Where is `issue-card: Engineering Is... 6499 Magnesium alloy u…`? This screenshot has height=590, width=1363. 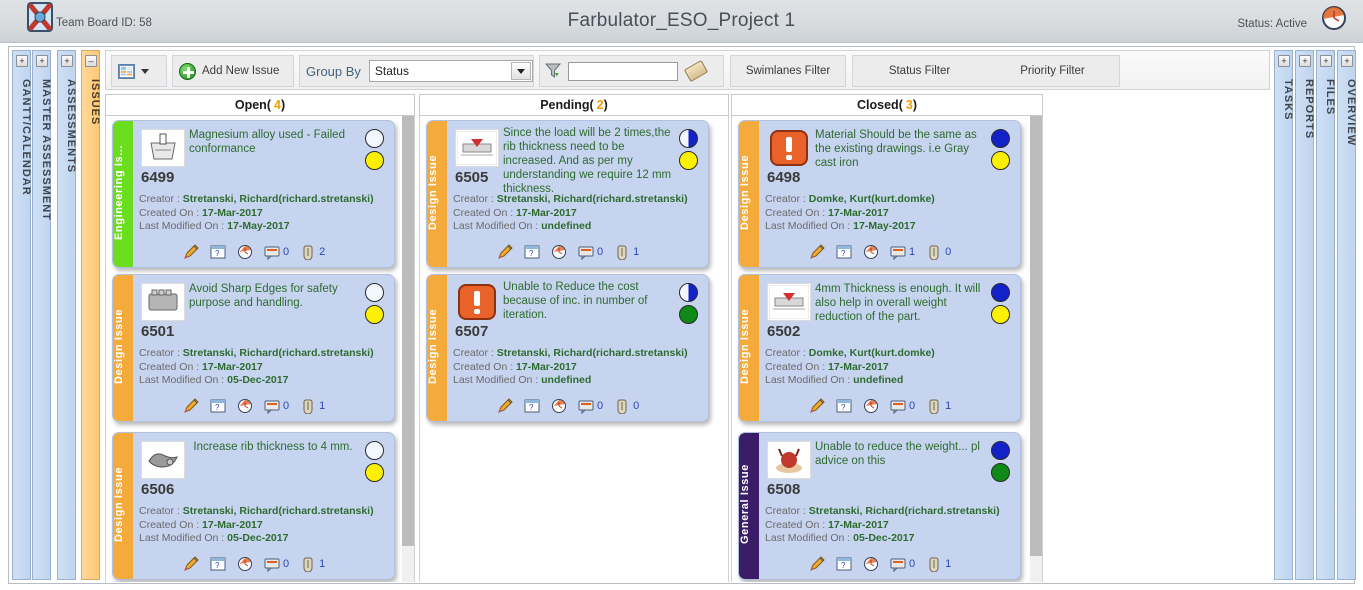 issue-card: Engineering Is... 6499 Magnesium alloy u… is located at coordinates (253, 194).